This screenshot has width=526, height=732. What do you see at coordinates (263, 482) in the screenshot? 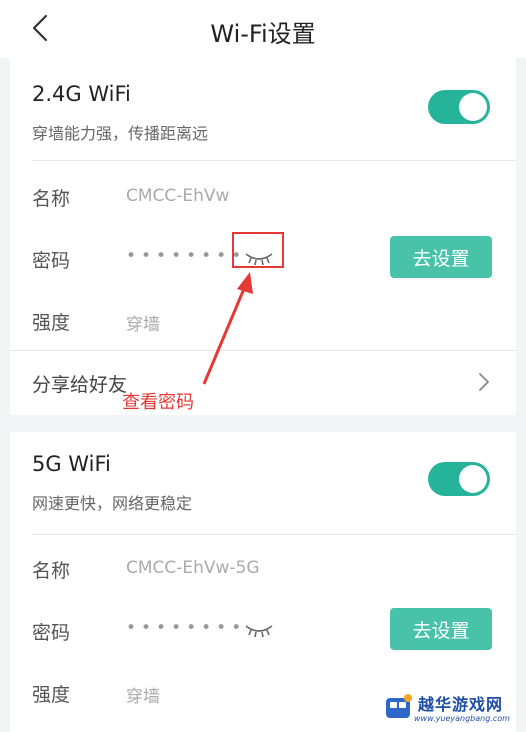
I see `wifi-5g-header: 5G WiFi 网速更快，网络更稳定` at bounding box center [263, 482].